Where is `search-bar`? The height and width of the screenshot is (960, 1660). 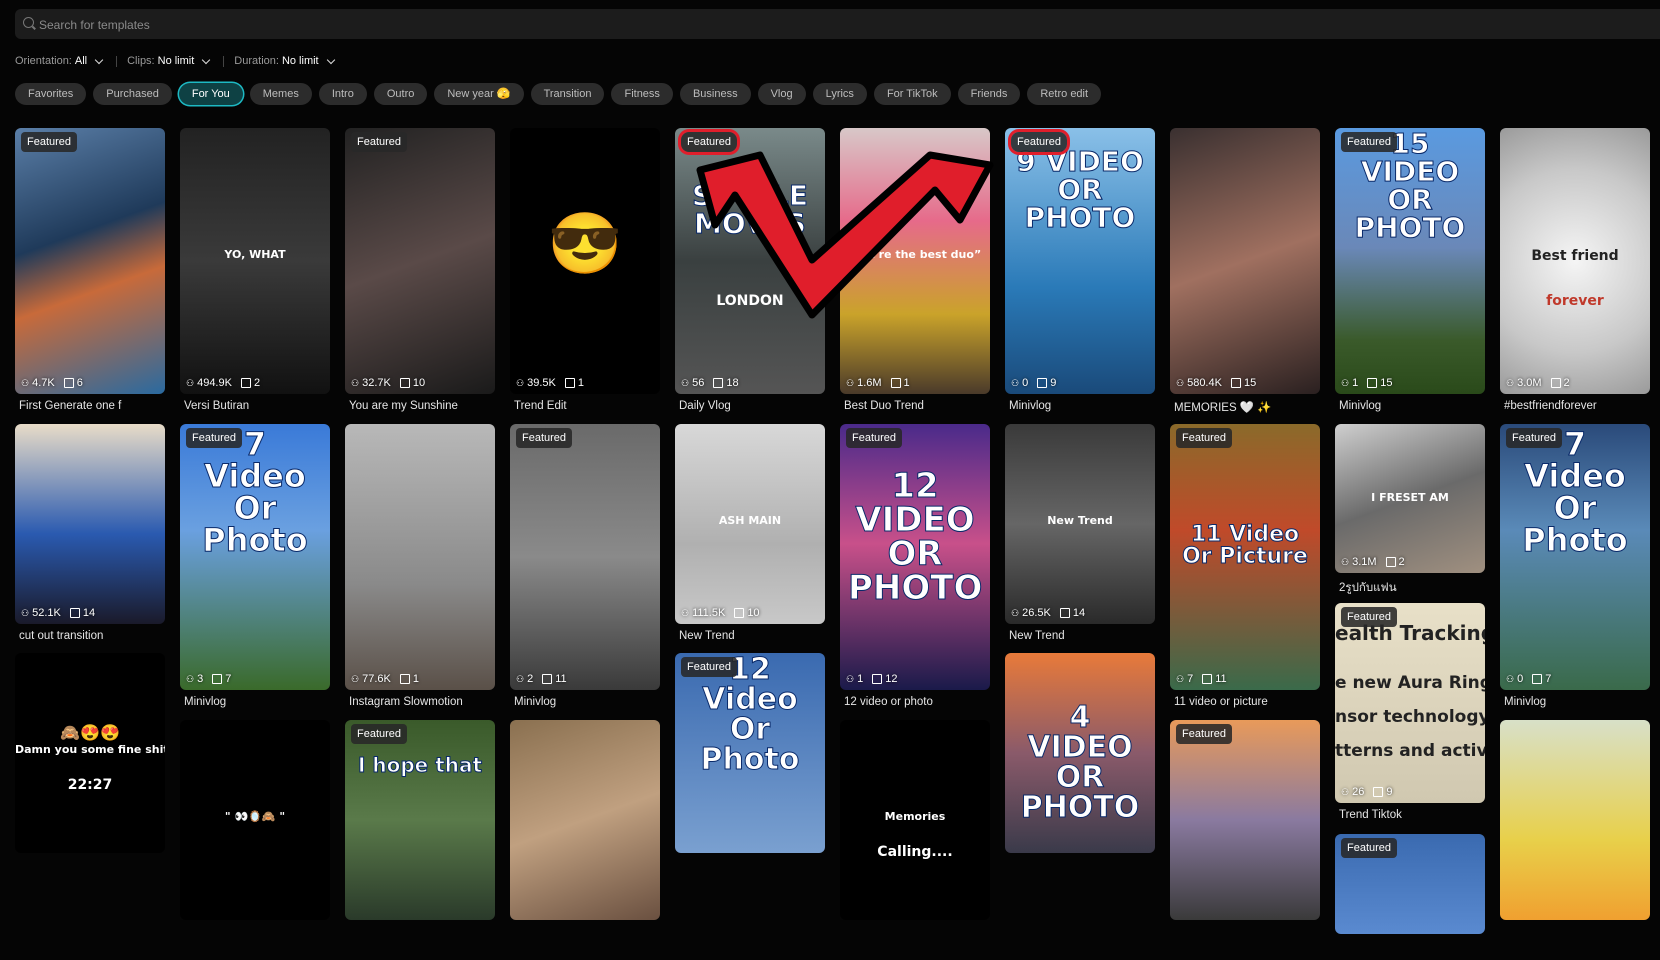 search-bar is located at coordinates (837, 25).